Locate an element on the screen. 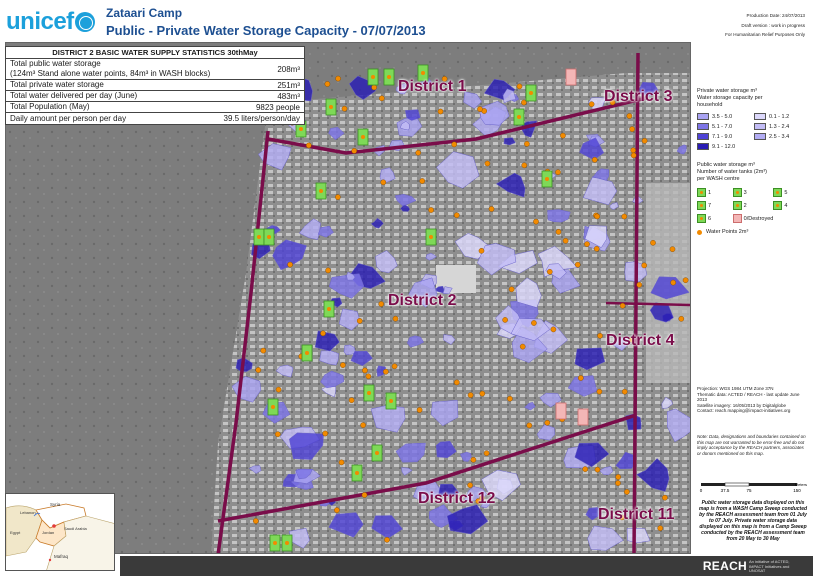 The height and width of the screenshot is (576, 813). scale-tick: 37.5 is located at coordinates (725, 490).